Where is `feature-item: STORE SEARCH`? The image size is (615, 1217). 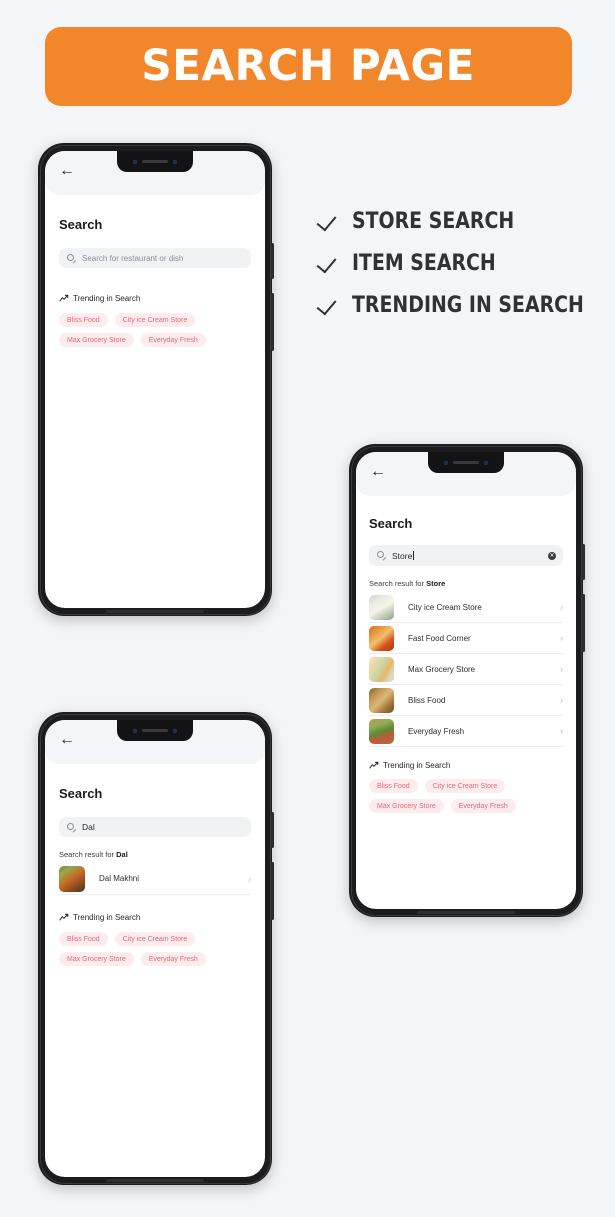
feature-item: STORE SEARCH is located at coordinates (458, 221).